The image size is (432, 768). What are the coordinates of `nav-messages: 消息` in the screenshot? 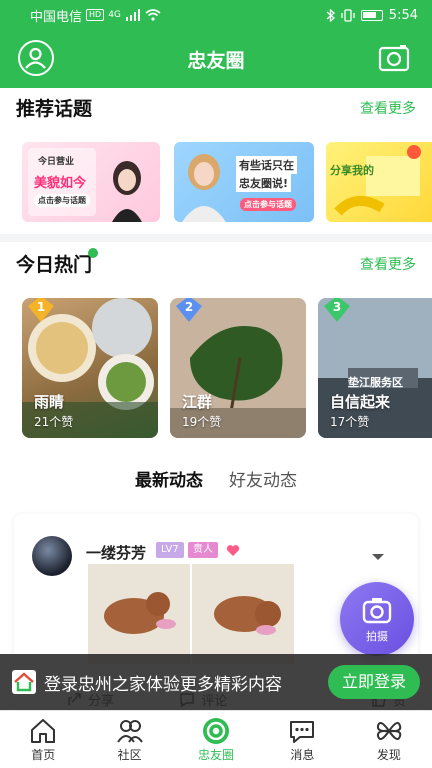 It's located at (302, 739).